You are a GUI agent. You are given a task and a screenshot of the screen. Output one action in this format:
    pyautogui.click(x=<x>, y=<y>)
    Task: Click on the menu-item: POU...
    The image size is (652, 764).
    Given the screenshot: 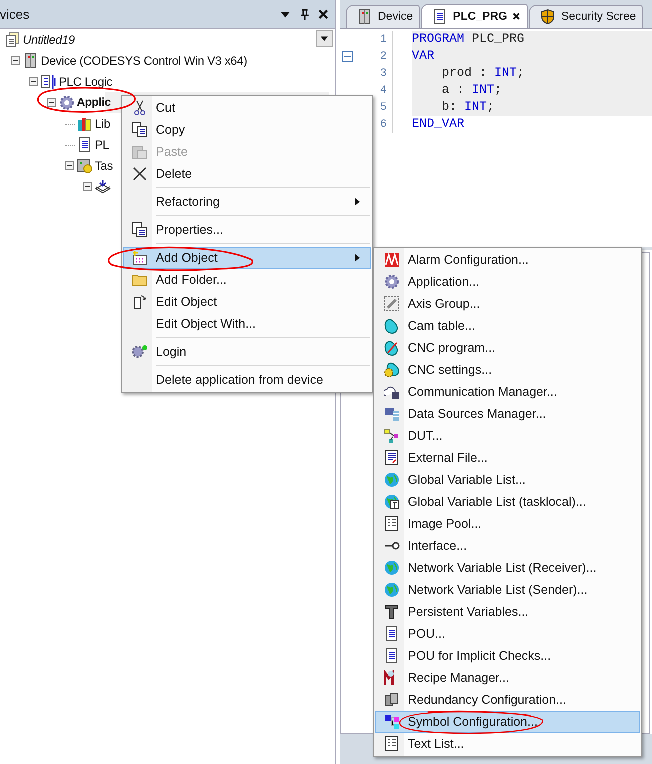 What is the action you would take?
    pyautogui.click(x=507, y=634)
    